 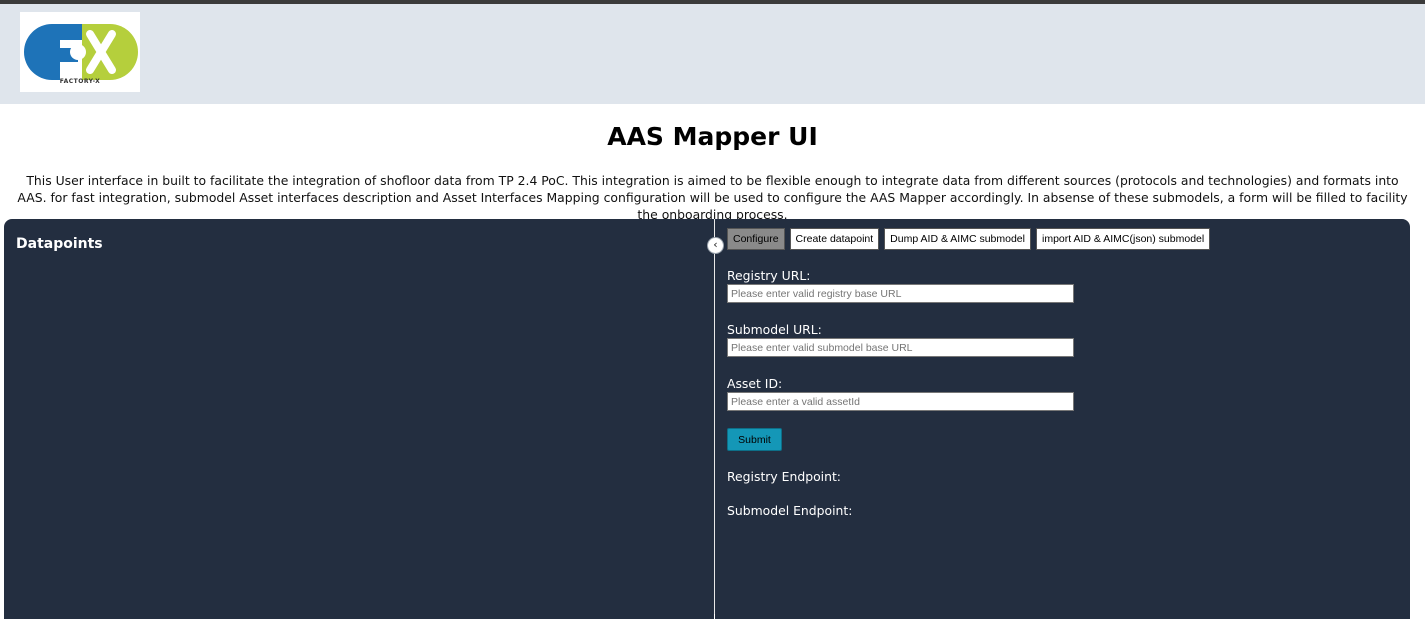 What do you see at coordinates (774, 329) in the screenshot?
I see `submodel-url-label: Submodel URL:` at bounding box center [774, 329].